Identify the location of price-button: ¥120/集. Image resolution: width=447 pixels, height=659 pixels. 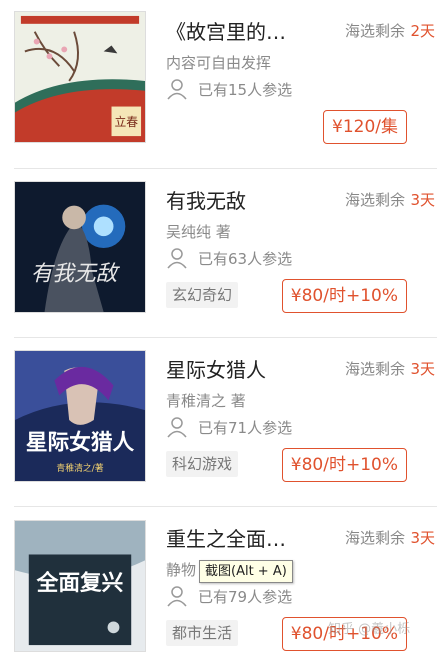
(365, 127).